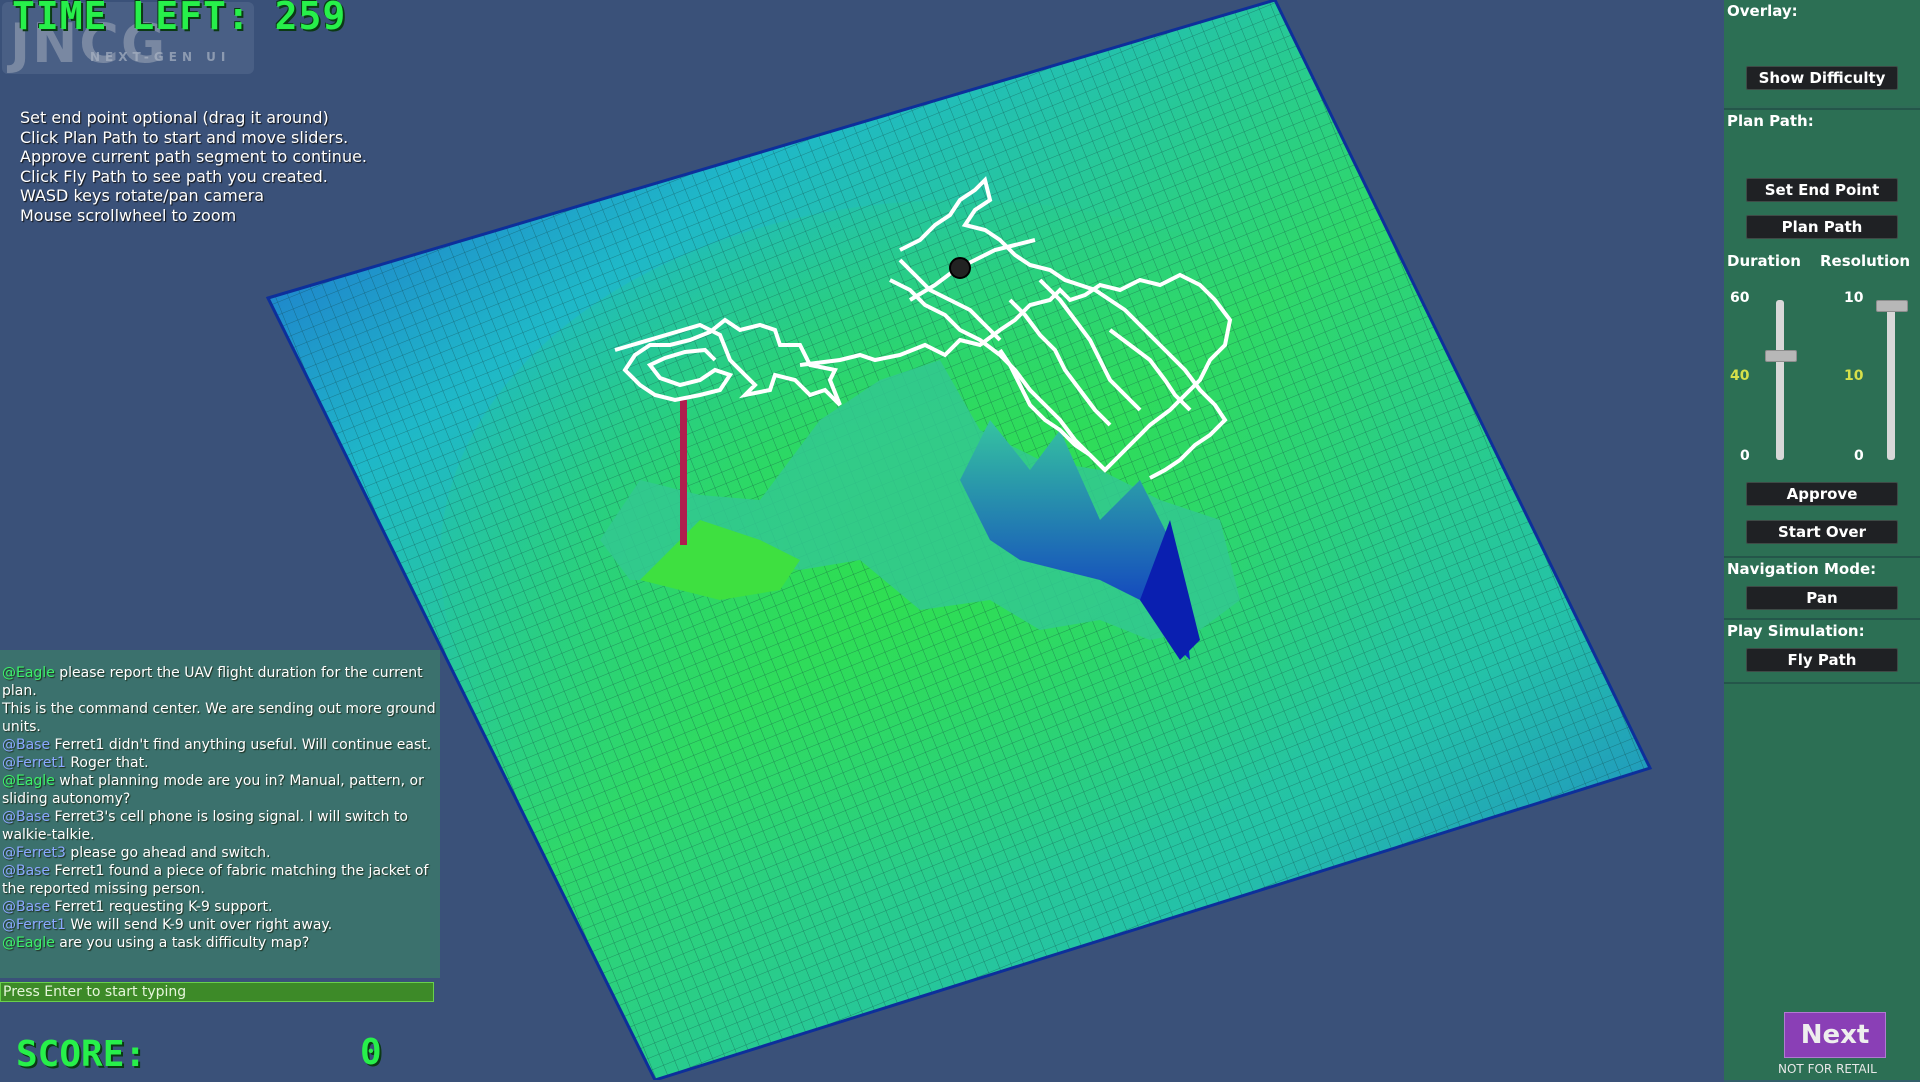 The height and width of the screenshot is (1082, 1920). What do you see at coordinates (1822, 660) in the screenshot?
I see `fly-path-button: Fly Path` at bounding box center [1822, 660].